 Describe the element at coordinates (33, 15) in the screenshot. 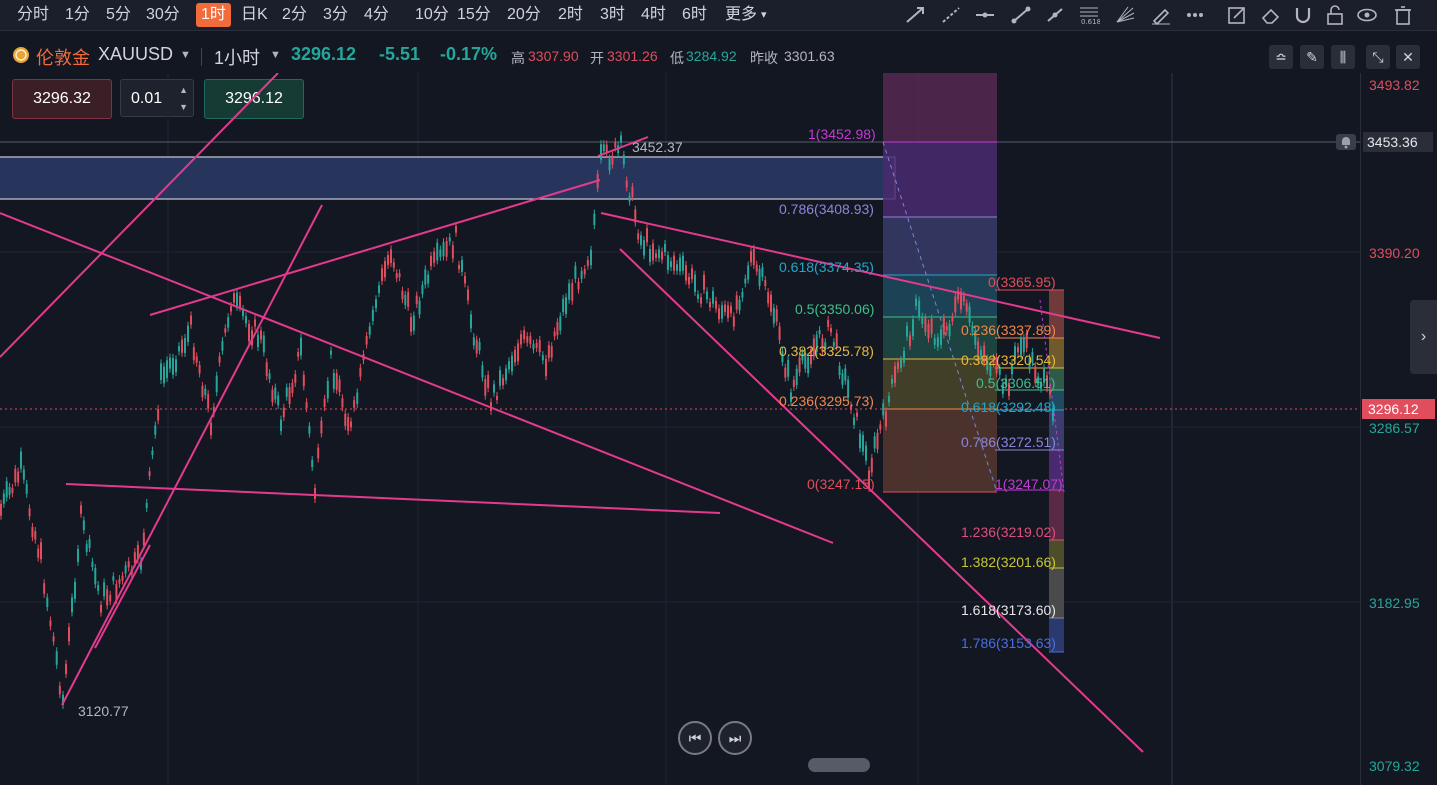

I see `timeframe-0: 分时` at that location.